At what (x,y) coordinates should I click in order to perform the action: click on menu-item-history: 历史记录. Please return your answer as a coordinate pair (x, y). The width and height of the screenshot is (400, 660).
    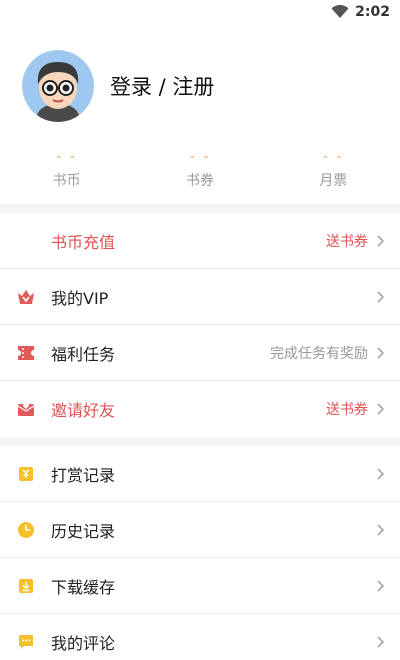
    Looking at the image, I should click on (200, 530).